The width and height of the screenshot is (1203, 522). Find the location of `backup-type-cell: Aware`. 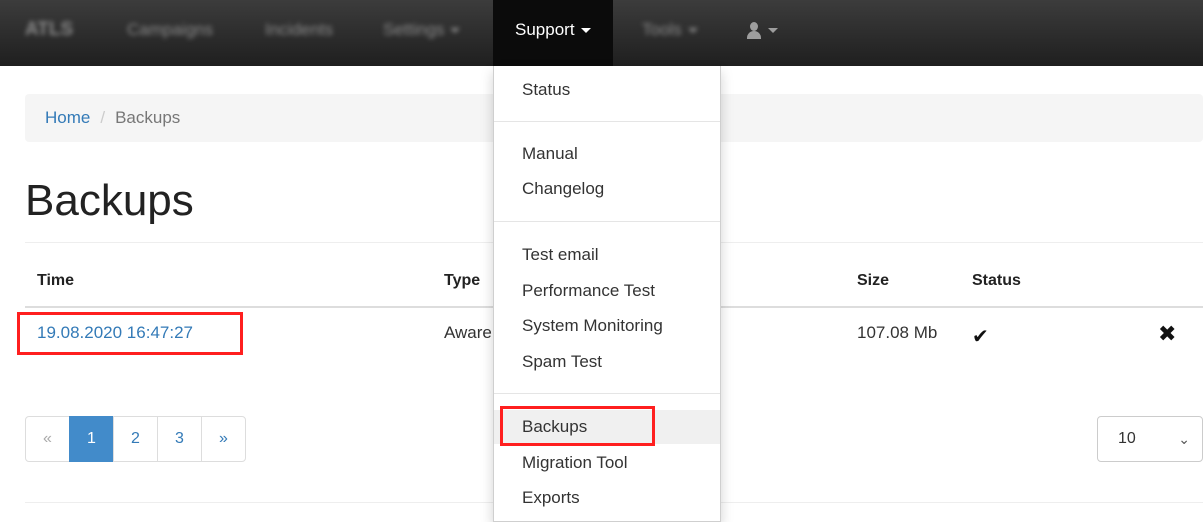

backup-type-cell: Aware is located at coordinates (468, 332).